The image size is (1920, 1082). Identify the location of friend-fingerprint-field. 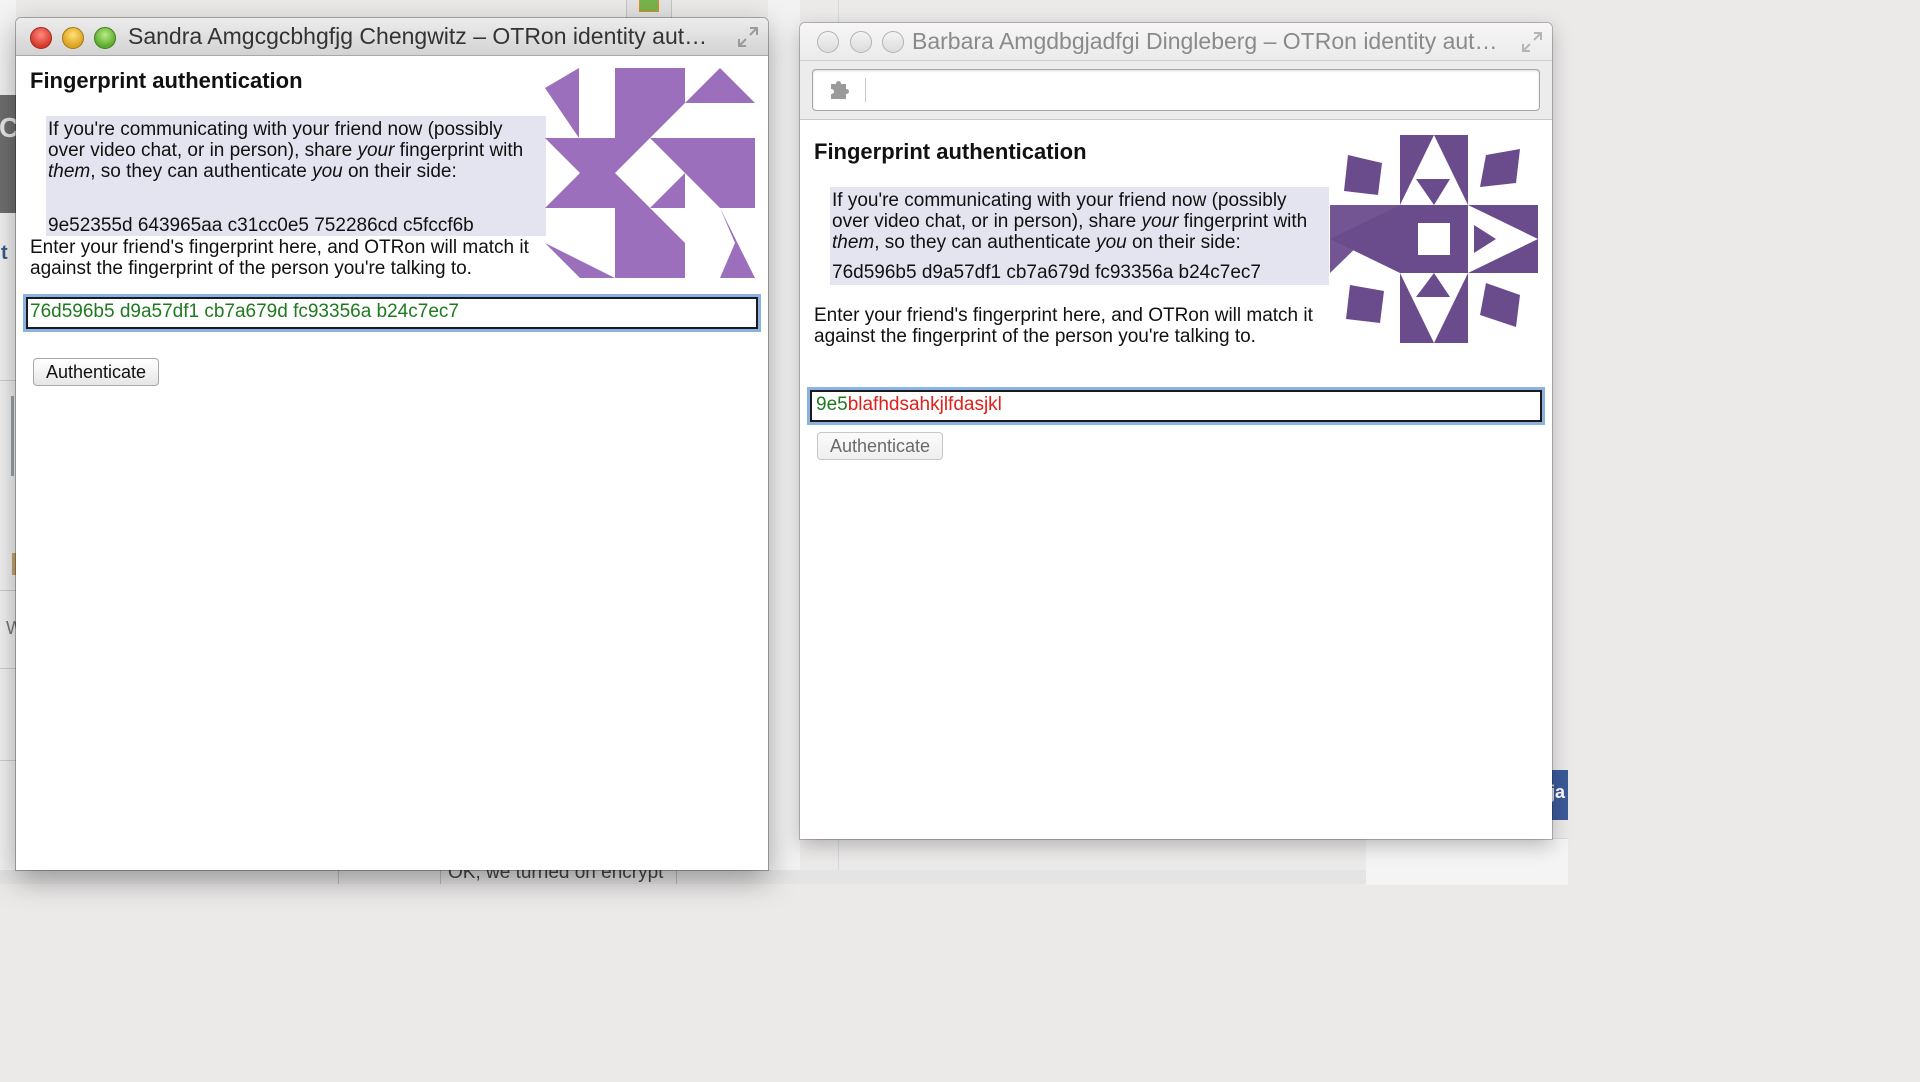
(392, 313).